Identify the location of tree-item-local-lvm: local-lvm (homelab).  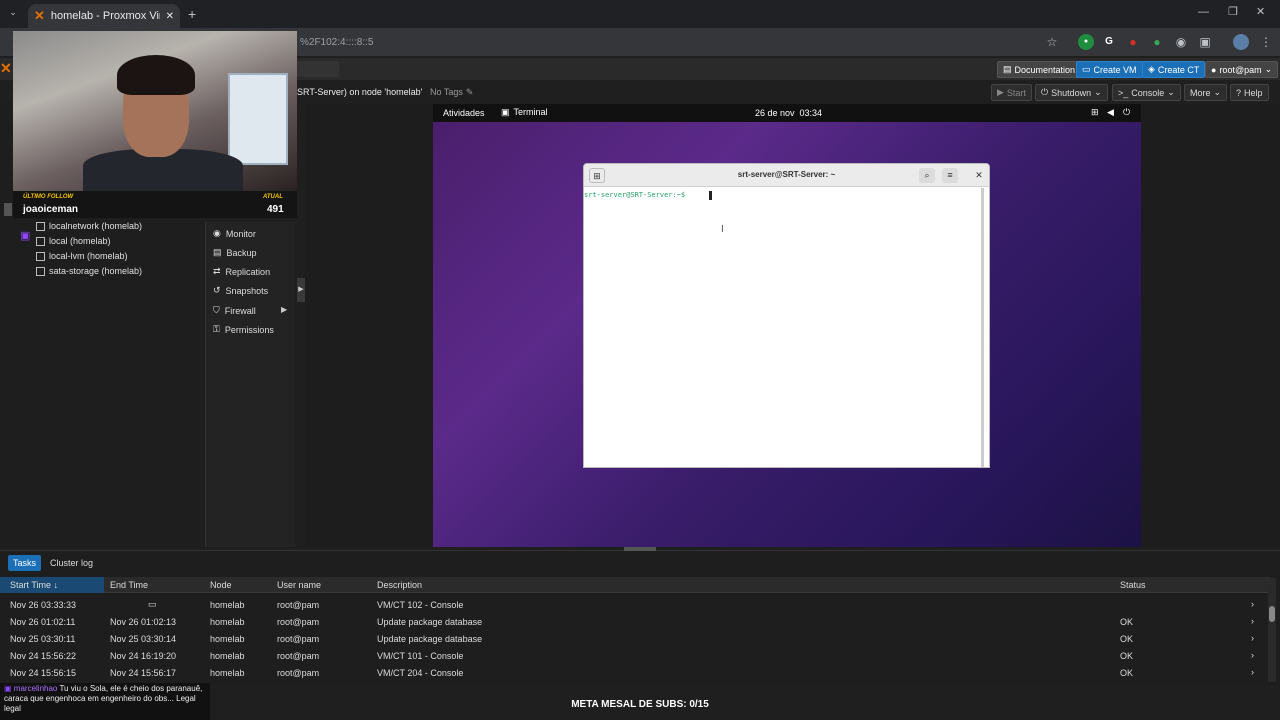
(82, 256).